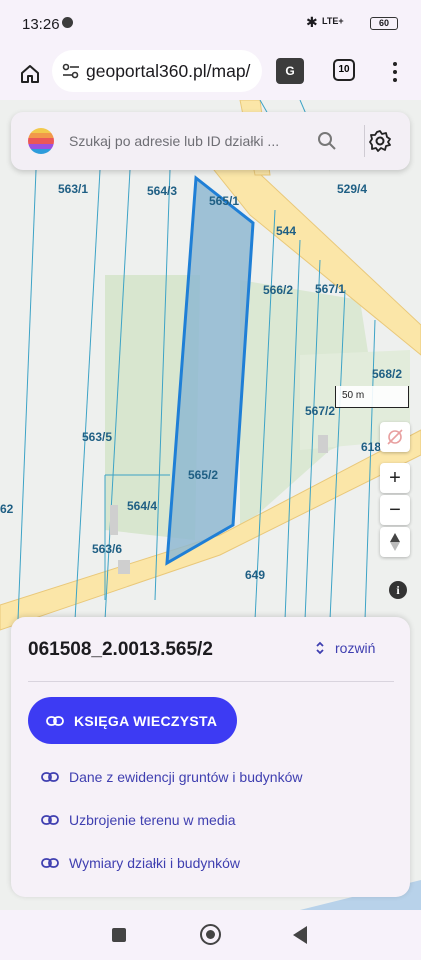  What do you see at coordinates (344, 70) in the screenshot?
I see `tabs-button: 10` at bounding box center [344, 70].